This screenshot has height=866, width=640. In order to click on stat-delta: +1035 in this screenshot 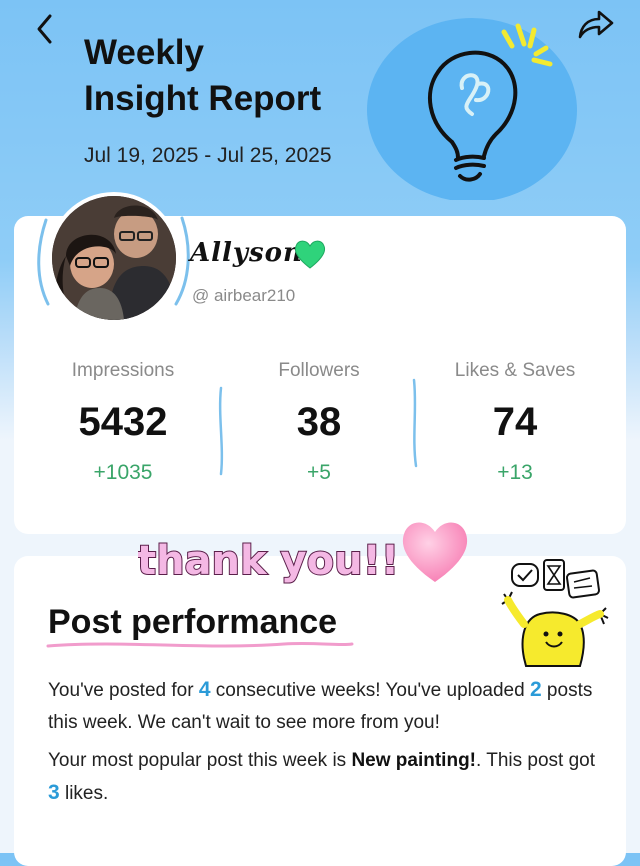, I will do `click(123, 472)`.